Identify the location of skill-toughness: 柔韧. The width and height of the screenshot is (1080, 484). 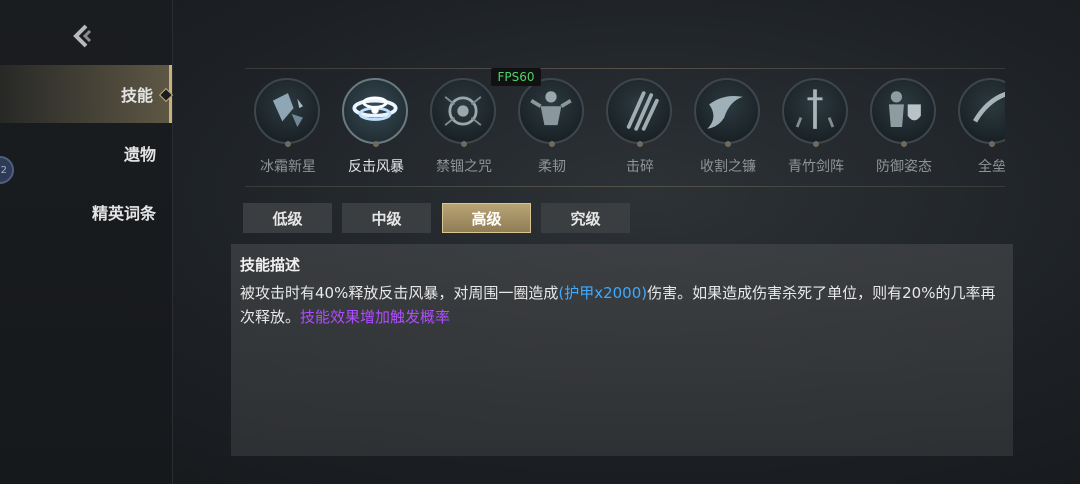
(548, 133).